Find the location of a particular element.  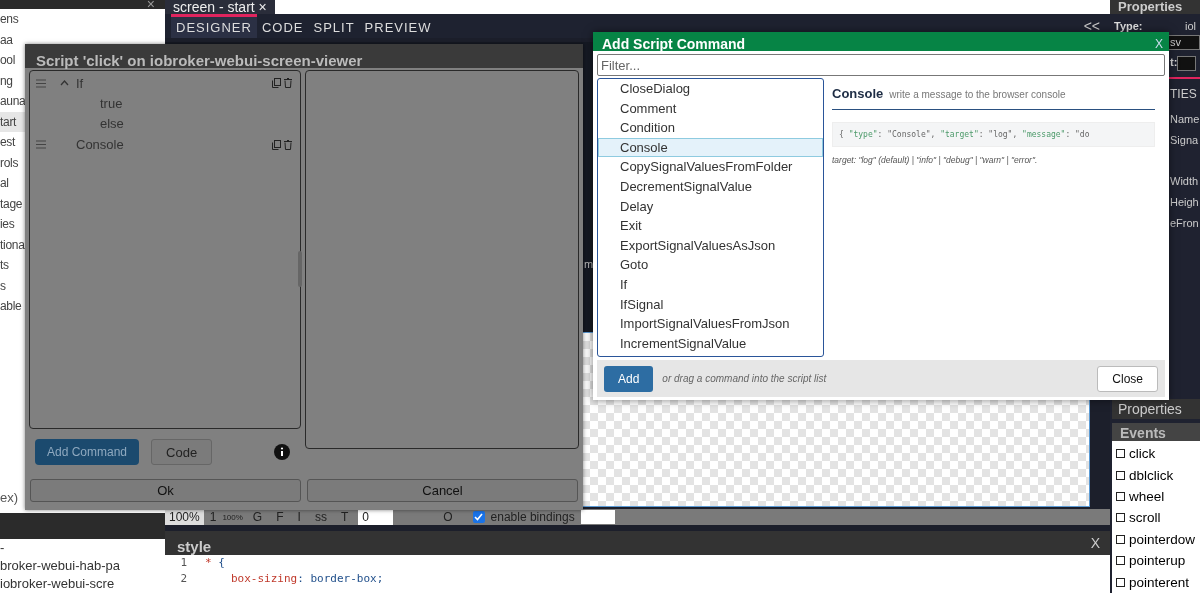

event-label: click is located at coordinates (1142, 454).